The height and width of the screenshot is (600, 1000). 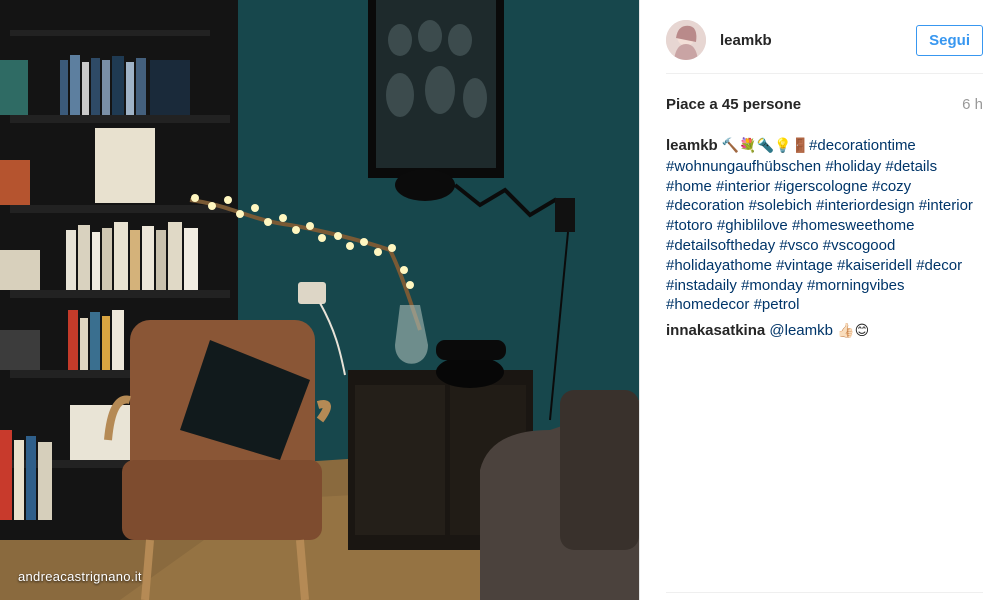 What do you see at coordinates (743, 166) in the screenshot?
I see `hashtag-link: #wohnungaufhübschen` at bounding box center [743, 166].